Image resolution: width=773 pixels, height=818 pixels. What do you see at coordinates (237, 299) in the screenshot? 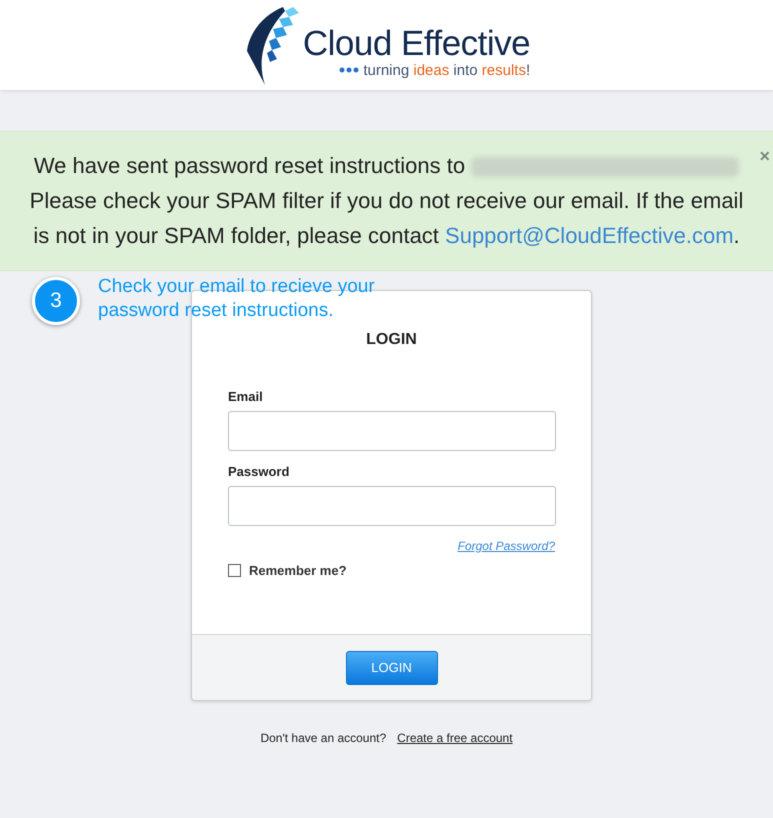
I see `callout-text: Check your email to recieve your password reset instructions.` at bounding box center [237, 299].